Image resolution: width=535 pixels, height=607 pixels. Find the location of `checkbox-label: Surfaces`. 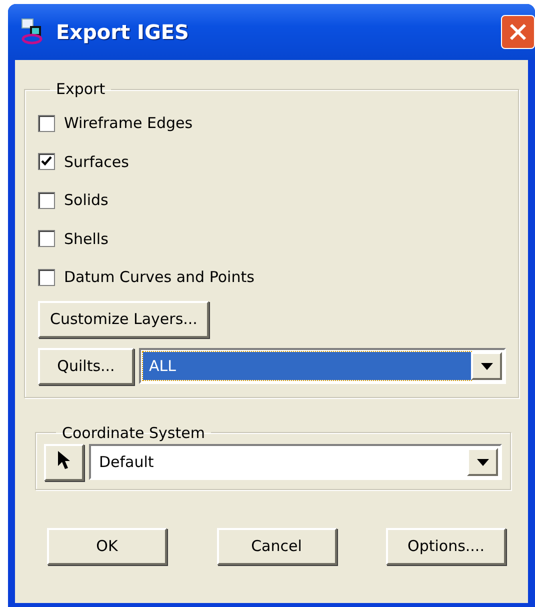

checkbox-label: Surfaces is located at coordinates (96, 161).